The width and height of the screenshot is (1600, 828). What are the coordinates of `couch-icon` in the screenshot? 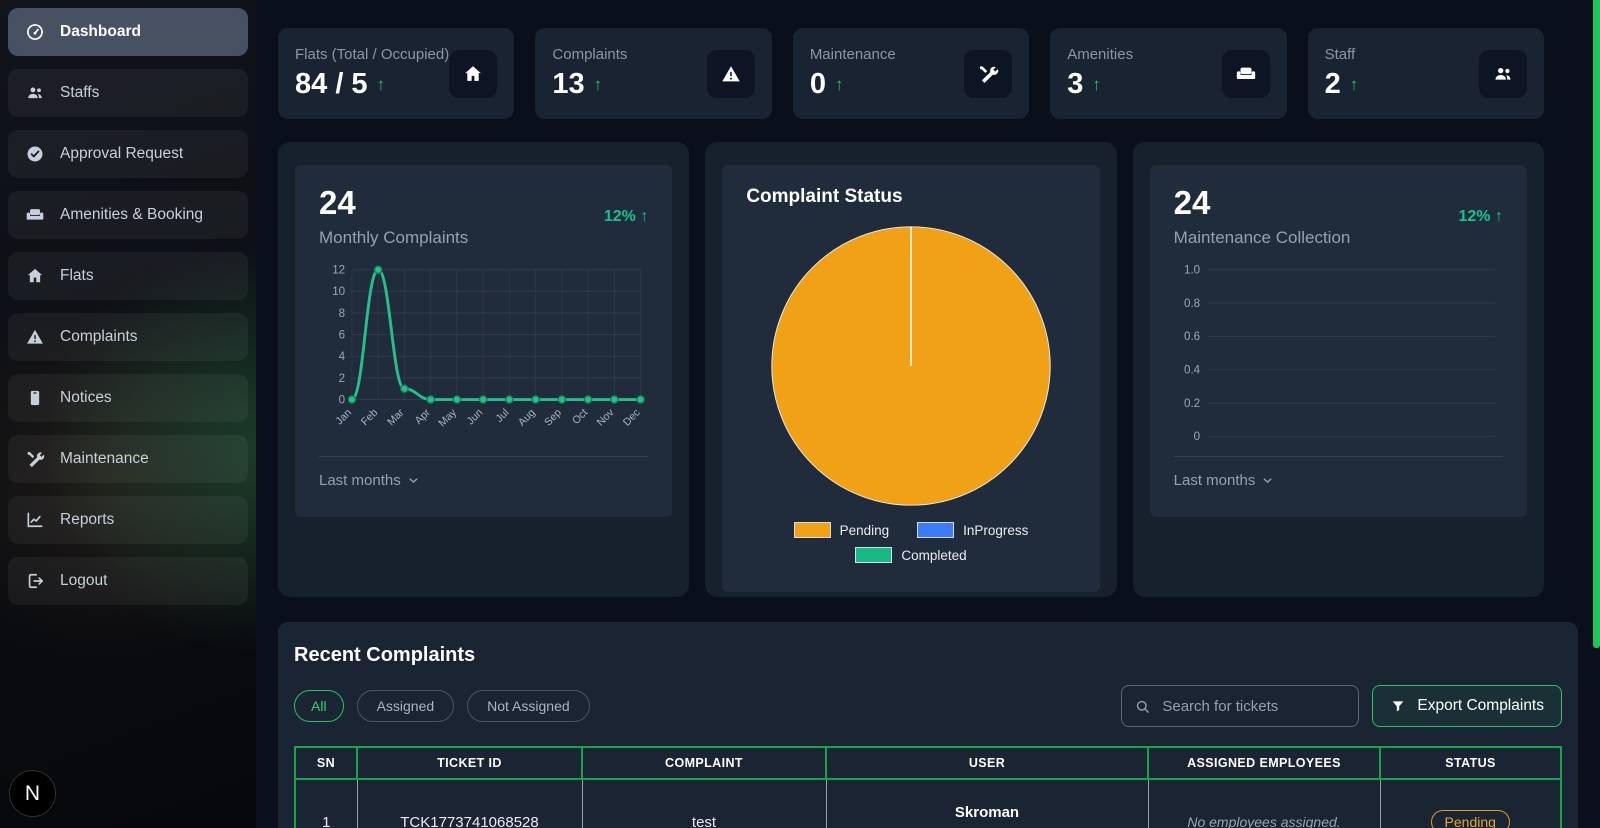 It's located at (1246, 74).